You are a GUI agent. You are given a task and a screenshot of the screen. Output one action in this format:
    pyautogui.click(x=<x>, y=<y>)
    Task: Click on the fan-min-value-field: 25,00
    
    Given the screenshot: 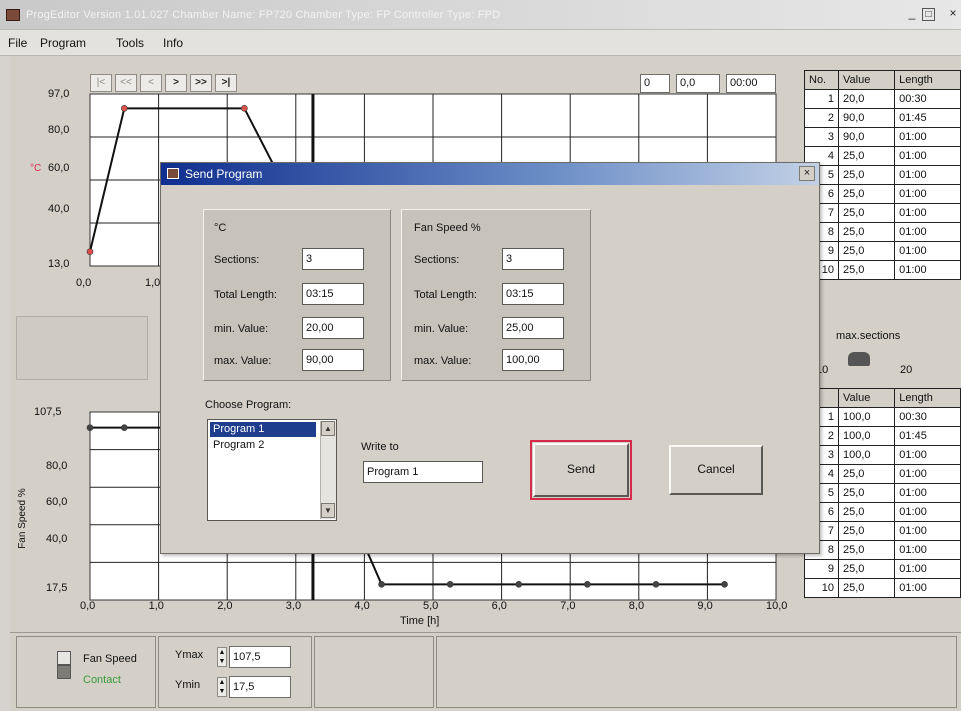 What is the action you would take?
    pyautogui.click(x=533, y=328)
    